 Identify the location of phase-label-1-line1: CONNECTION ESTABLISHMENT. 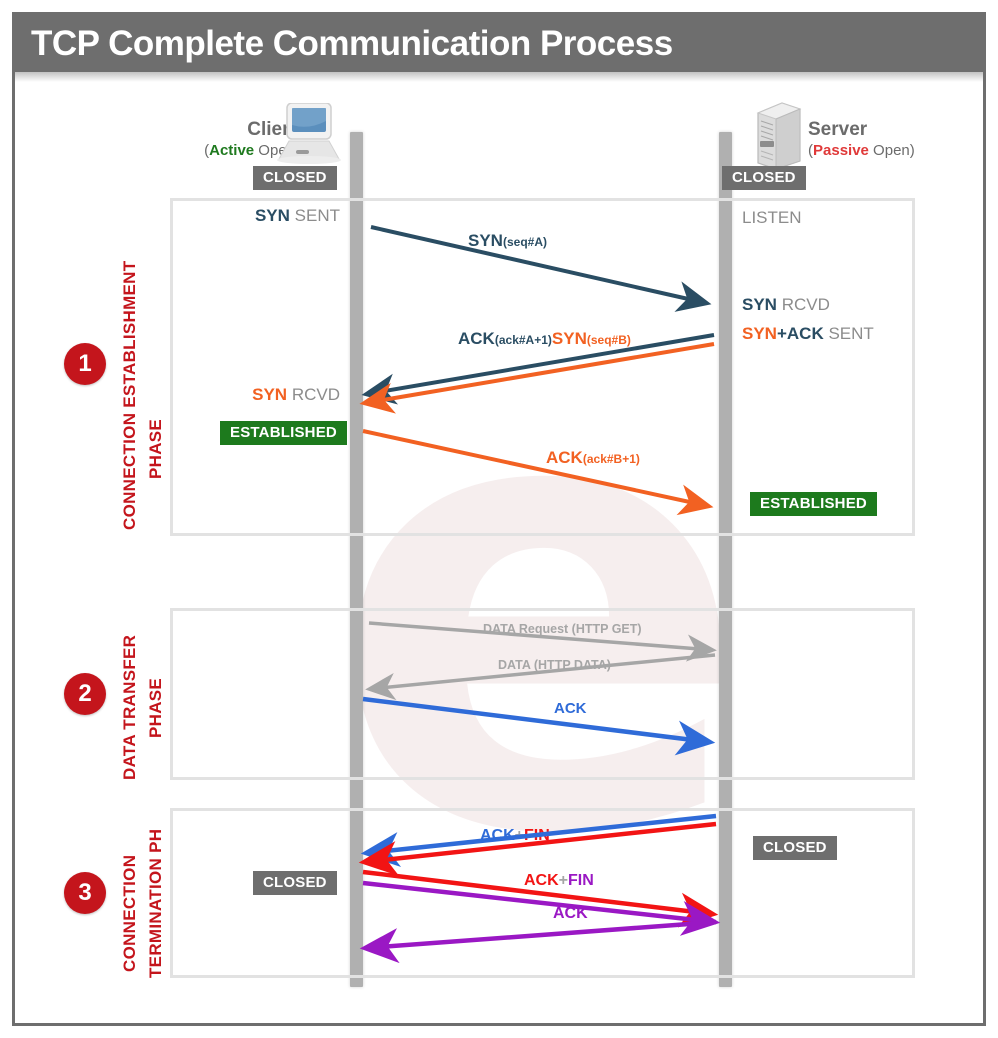
(129, 395).